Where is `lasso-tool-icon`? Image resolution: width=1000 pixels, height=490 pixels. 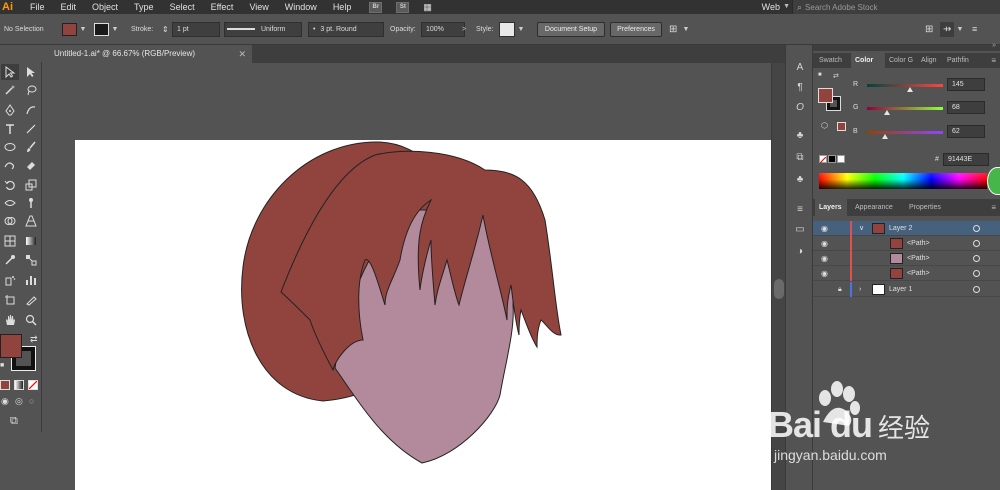
lasso-tool-icon is located at coordinates (31, 90).